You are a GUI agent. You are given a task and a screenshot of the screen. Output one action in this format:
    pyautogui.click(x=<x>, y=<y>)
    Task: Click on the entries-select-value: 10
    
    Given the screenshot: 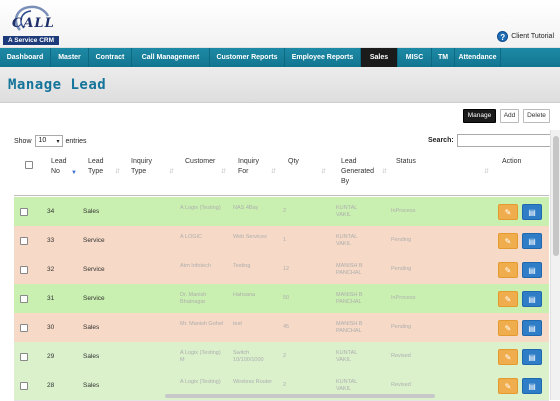 What is the action you would take?
    pyautogui.click(x=42, y=140)
    